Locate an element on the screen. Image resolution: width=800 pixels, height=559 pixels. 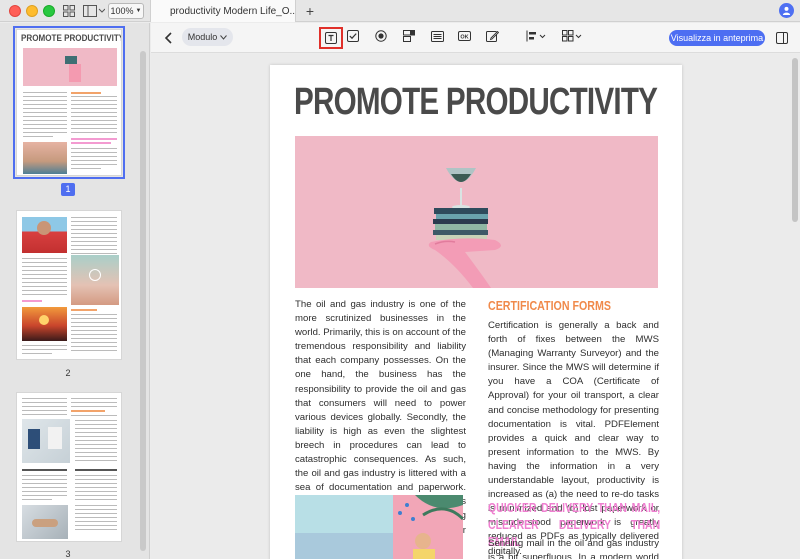
text-field-tool is located at coordinates (331, 38).